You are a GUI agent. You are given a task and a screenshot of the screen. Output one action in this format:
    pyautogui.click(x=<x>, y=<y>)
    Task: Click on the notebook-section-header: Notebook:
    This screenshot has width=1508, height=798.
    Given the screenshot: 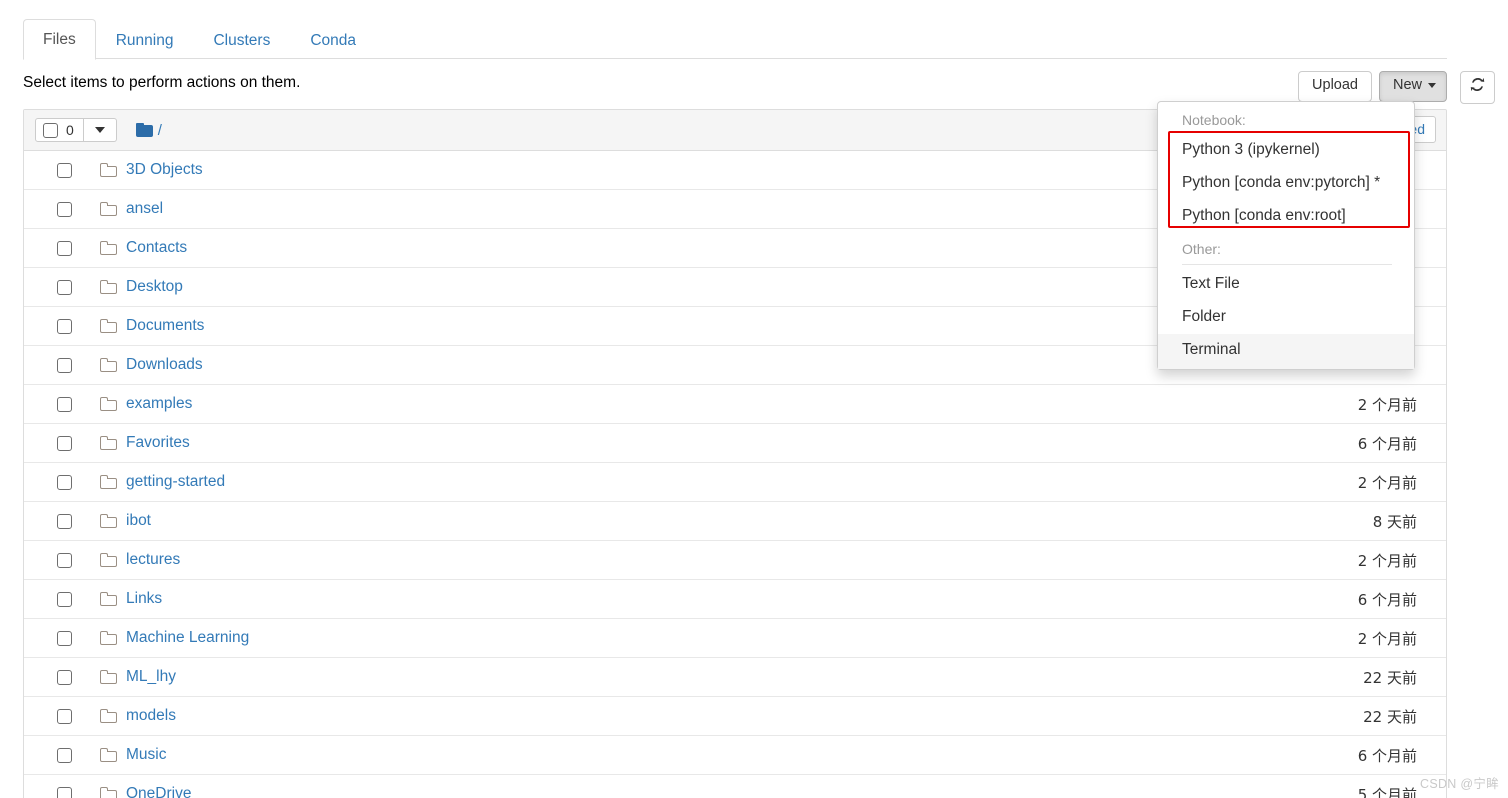 What is the action you would take?
    pyautogui.click(x=1214, y=120)
    